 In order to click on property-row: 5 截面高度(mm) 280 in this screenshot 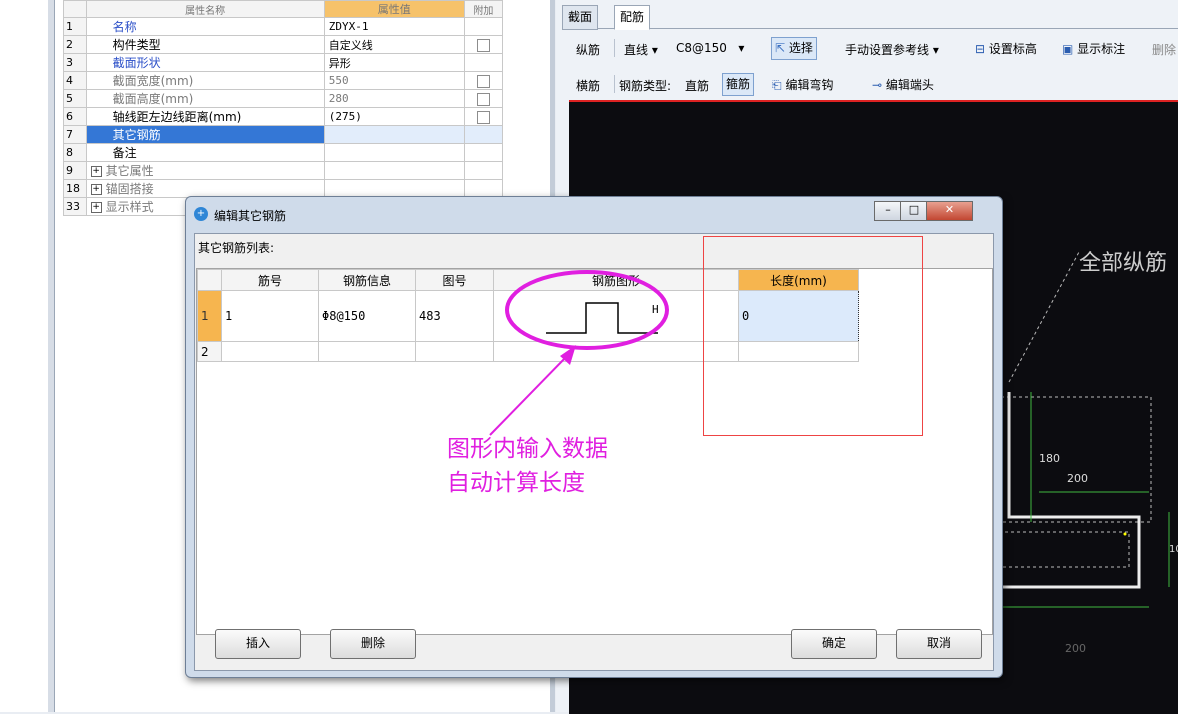, I will do `click(283, 98)`.